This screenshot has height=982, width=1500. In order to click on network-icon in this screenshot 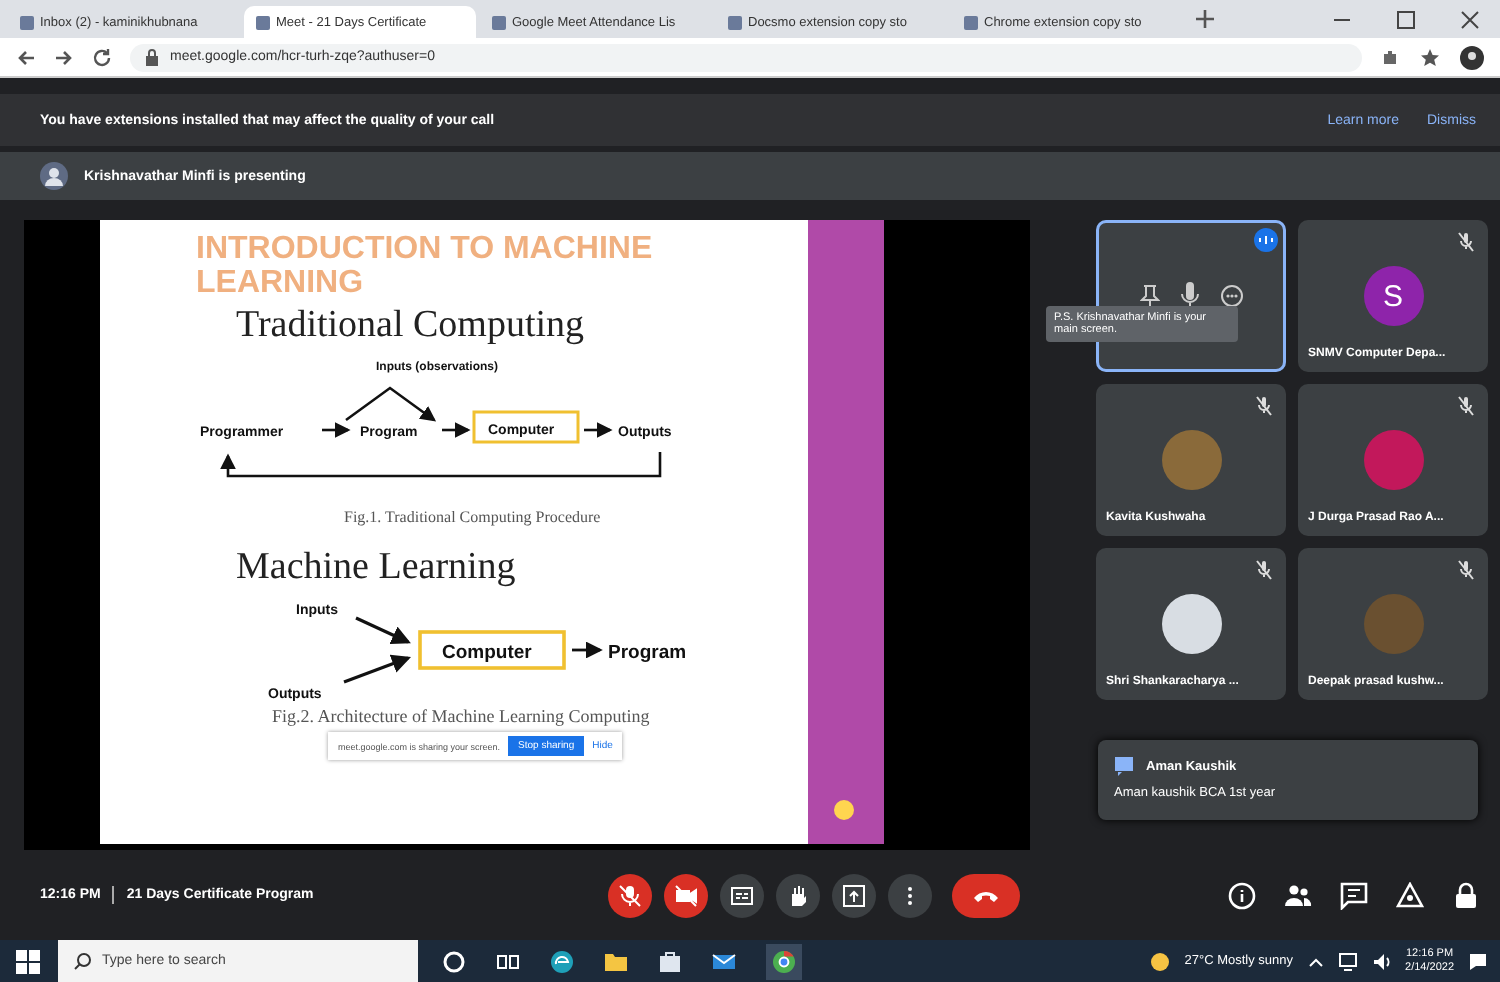, I will do `click(1347, 961)`.